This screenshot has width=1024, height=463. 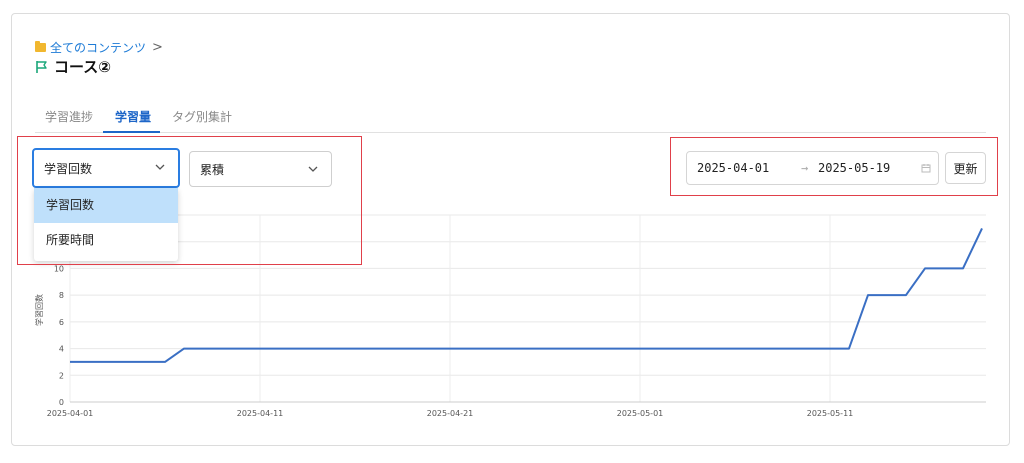 What do you see at coordinates (59, 268) in the screenshot?
I see `y-tick-label: 10` at bounding box center [59, 268].